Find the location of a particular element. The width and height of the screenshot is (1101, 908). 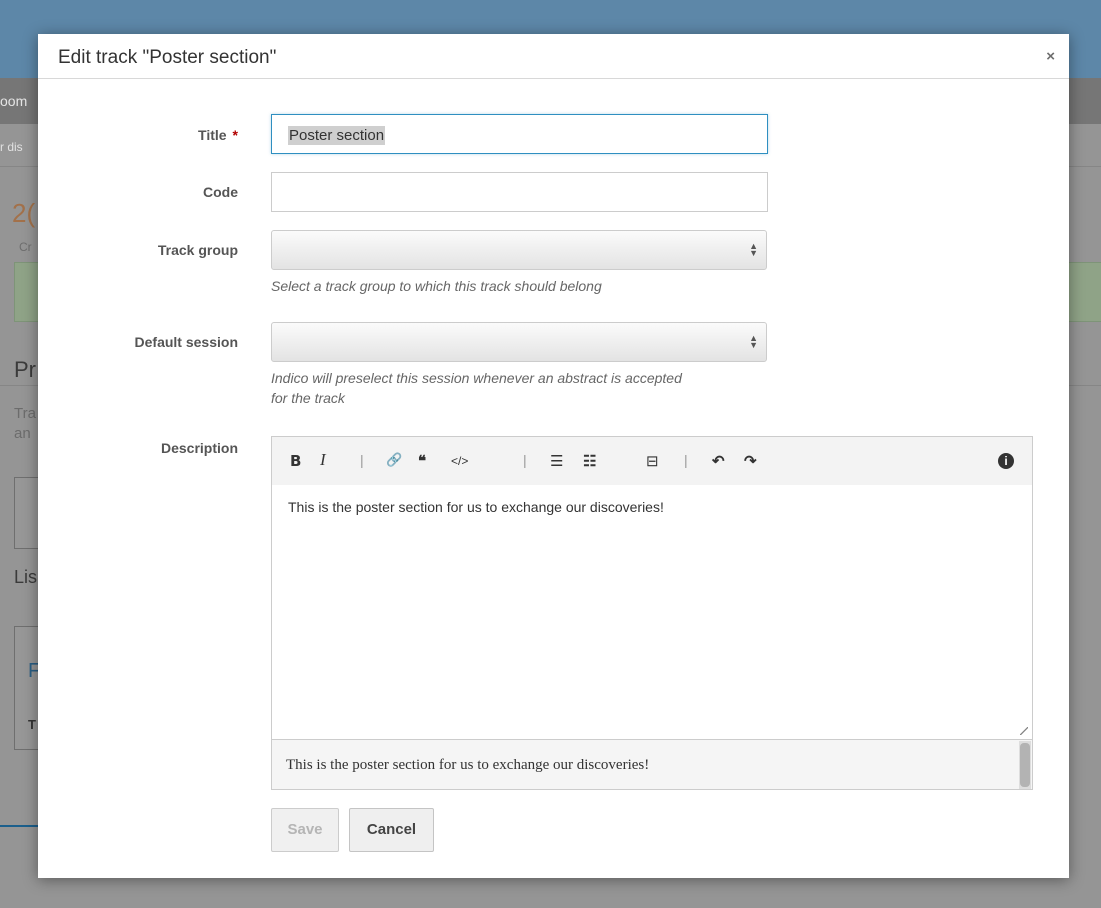

editor-toolbar: B I | 🔗 ❝ </> | ☰ ☷ ⊟ | ↶ ↷ i is located at coordinates (652, 461).